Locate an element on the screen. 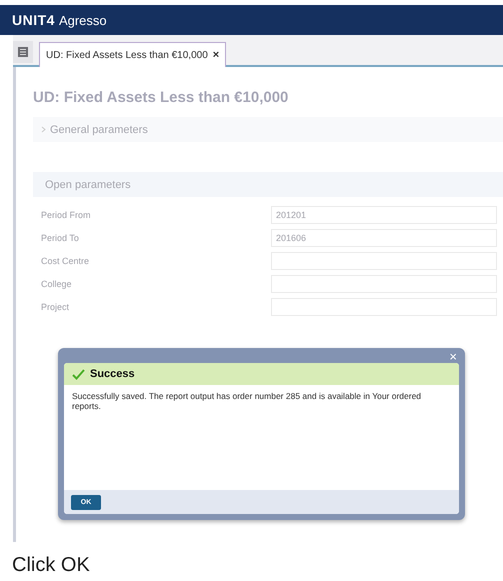 The image size is (503, 581). dialog-message: Successfully saved. The report output has order number 285 and is available in Your ordered reports. is located at coordinates (246, 402).